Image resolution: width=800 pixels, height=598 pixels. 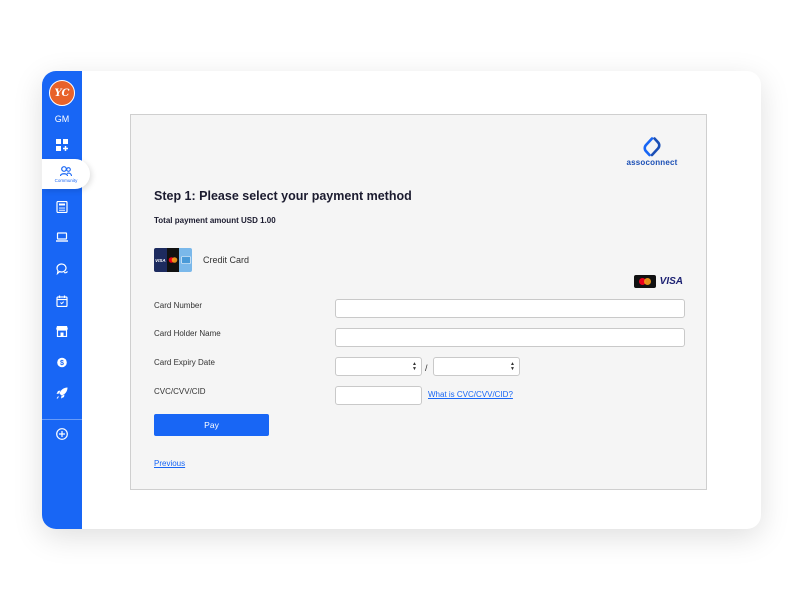 I want to click on cvc-help-link: What is CVC/CVV/CID?, so click(x=470, y=394).